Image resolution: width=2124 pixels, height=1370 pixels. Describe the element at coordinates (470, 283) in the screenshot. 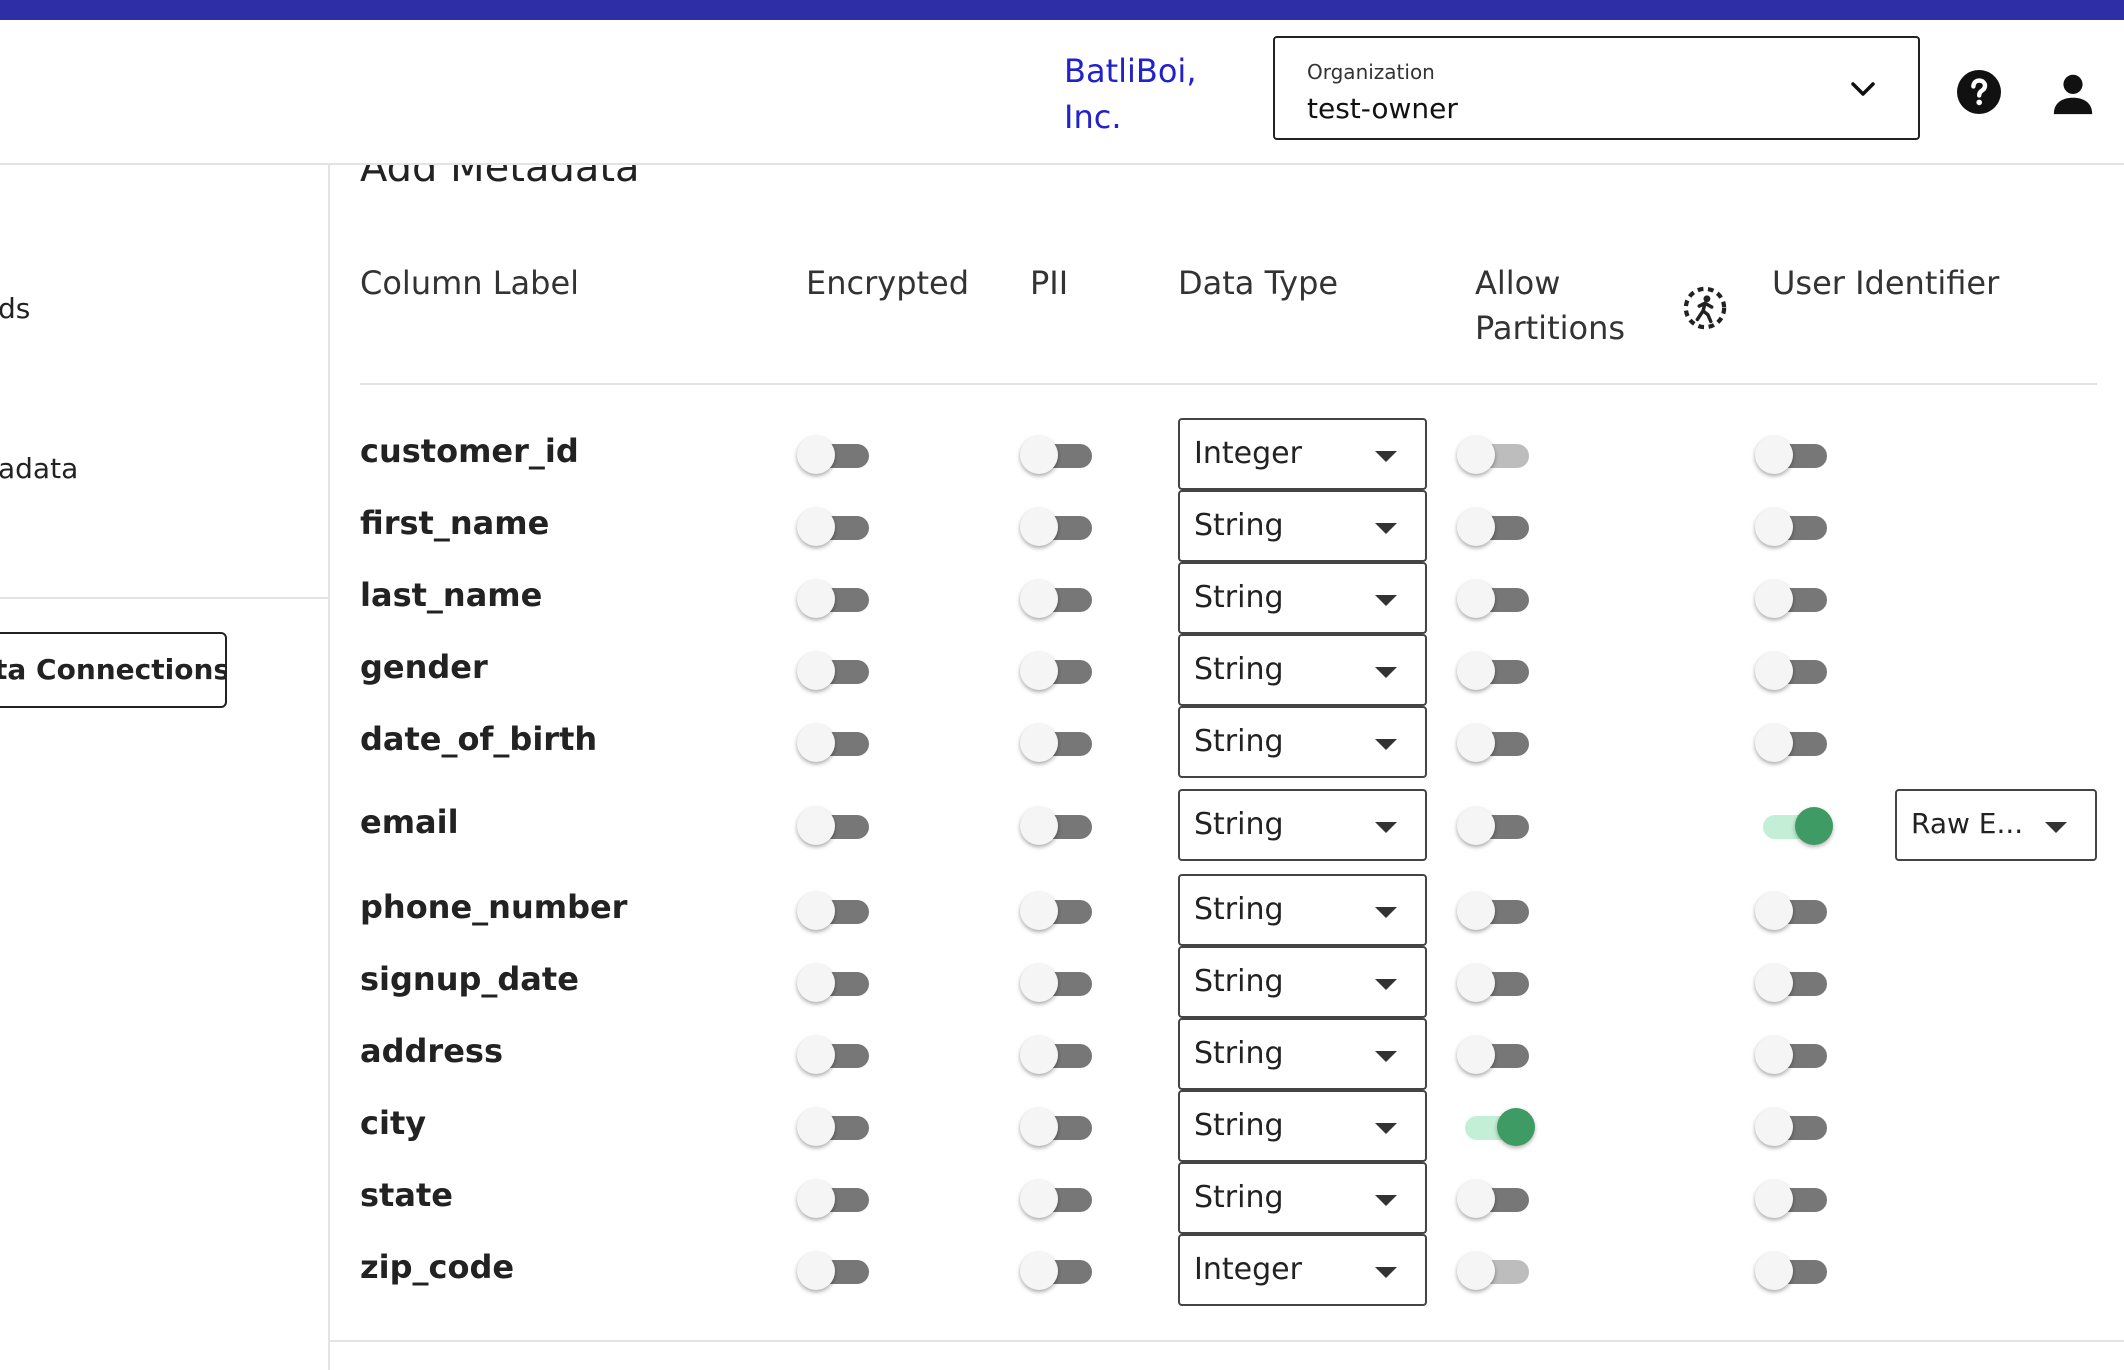

I see `column-label-header: Column Label` at that location.